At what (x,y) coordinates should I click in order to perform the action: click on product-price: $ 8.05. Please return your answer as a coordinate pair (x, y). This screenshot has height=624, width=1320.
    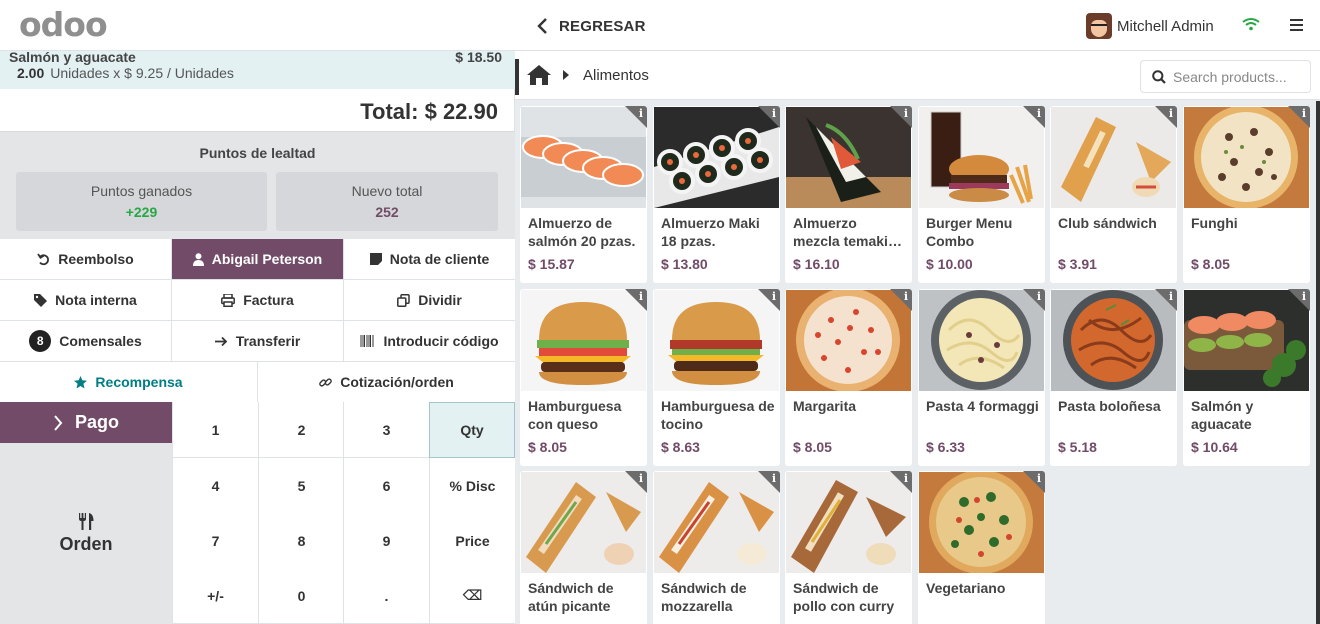
    Looking at the image, I should click on (547, 447).